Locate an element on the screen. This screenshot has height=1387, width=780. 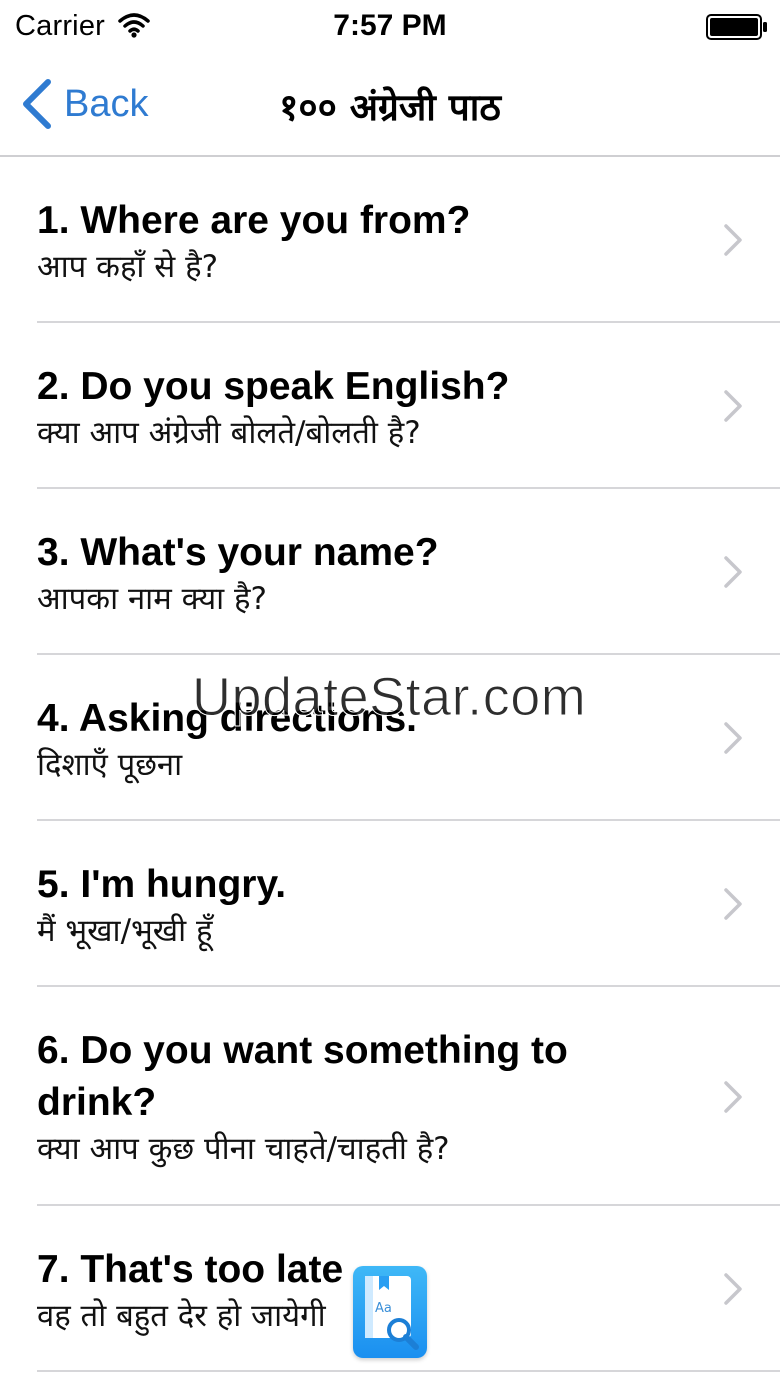
back-button: Back is located at coordinates (83, 104).